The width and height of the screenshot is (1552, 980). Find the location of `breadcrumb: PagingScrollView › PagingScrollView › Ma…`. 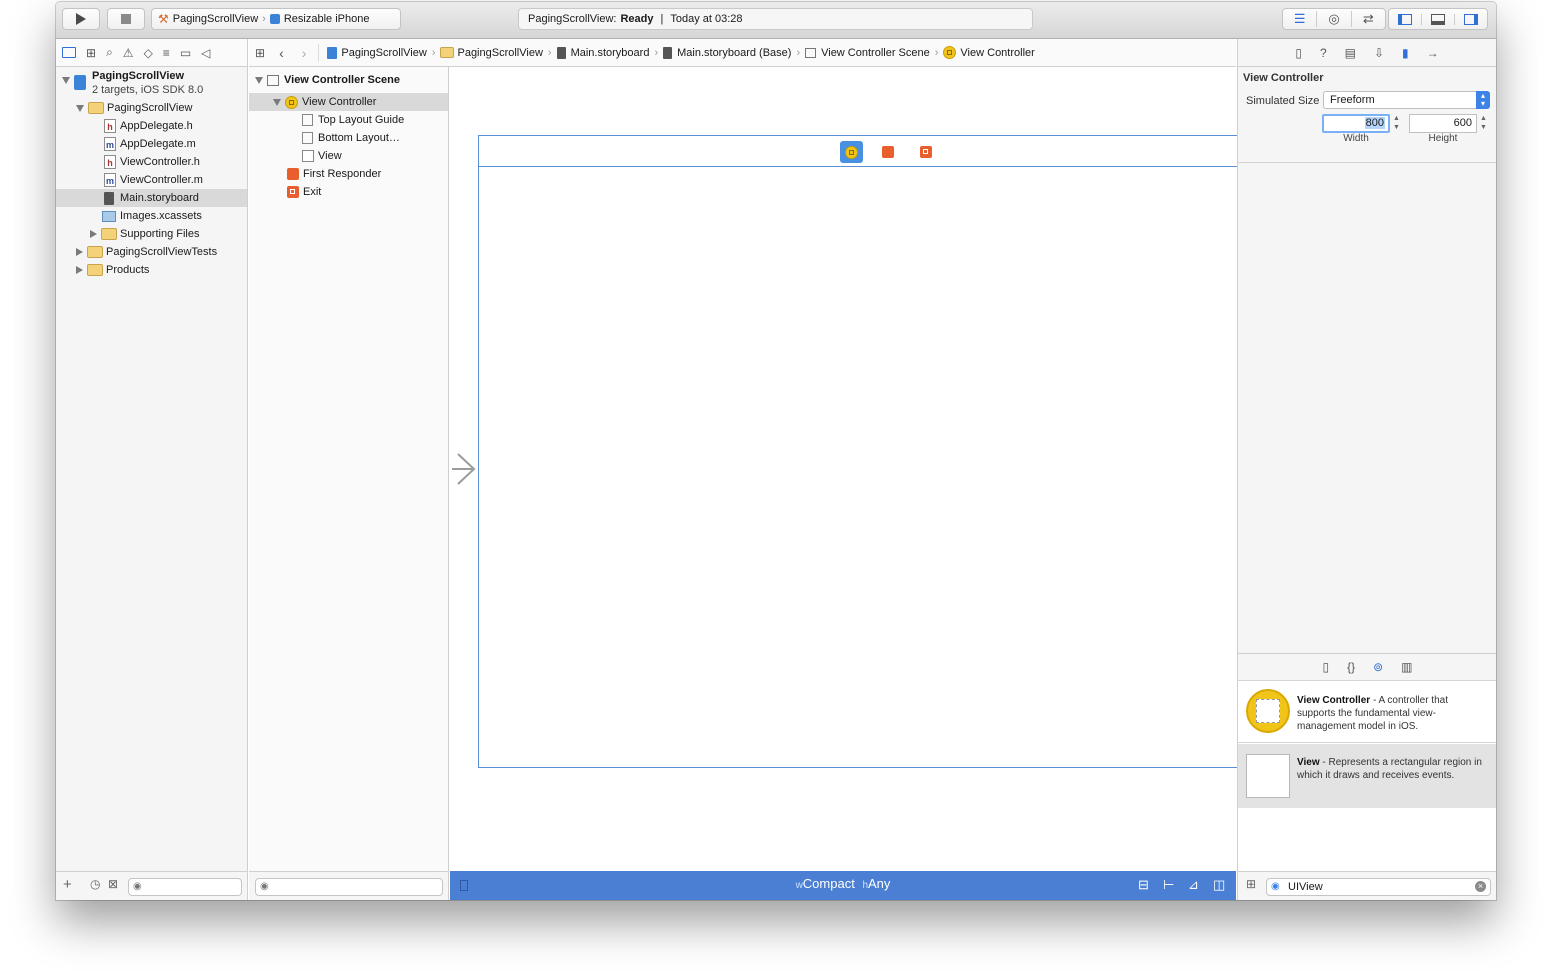

breadcrumb: PagingScrollView › PagingScrollView › Ma… is located at coordinates (676, 52).